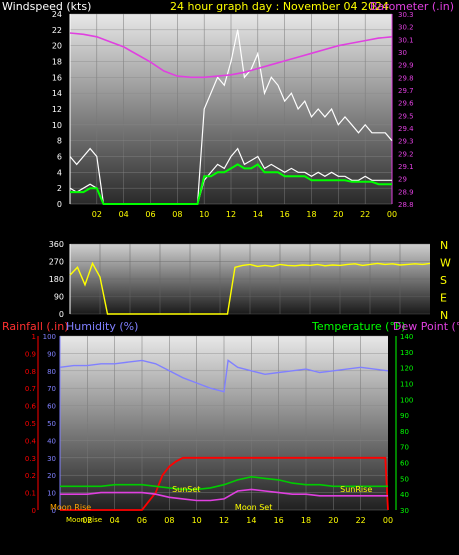  I want to click on direction-tick-label: 270, so click(56, 262).